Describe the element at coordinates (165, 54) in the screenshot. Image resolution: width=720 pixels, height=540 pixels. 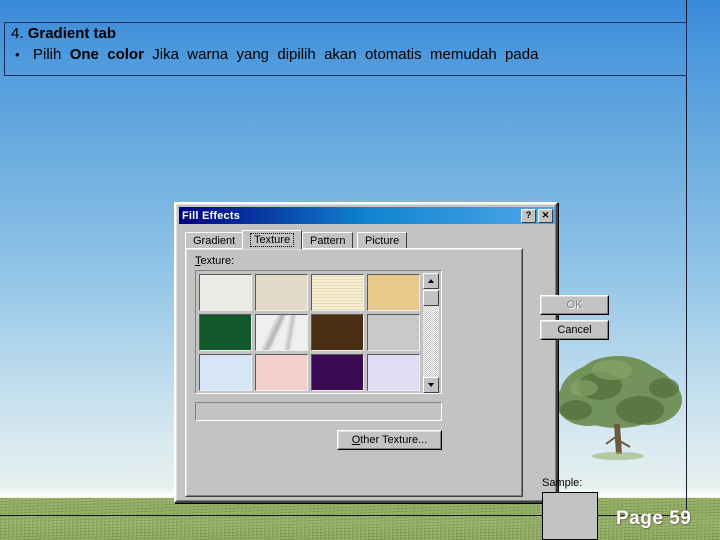
I see `bullet-word: Jika` at that location.